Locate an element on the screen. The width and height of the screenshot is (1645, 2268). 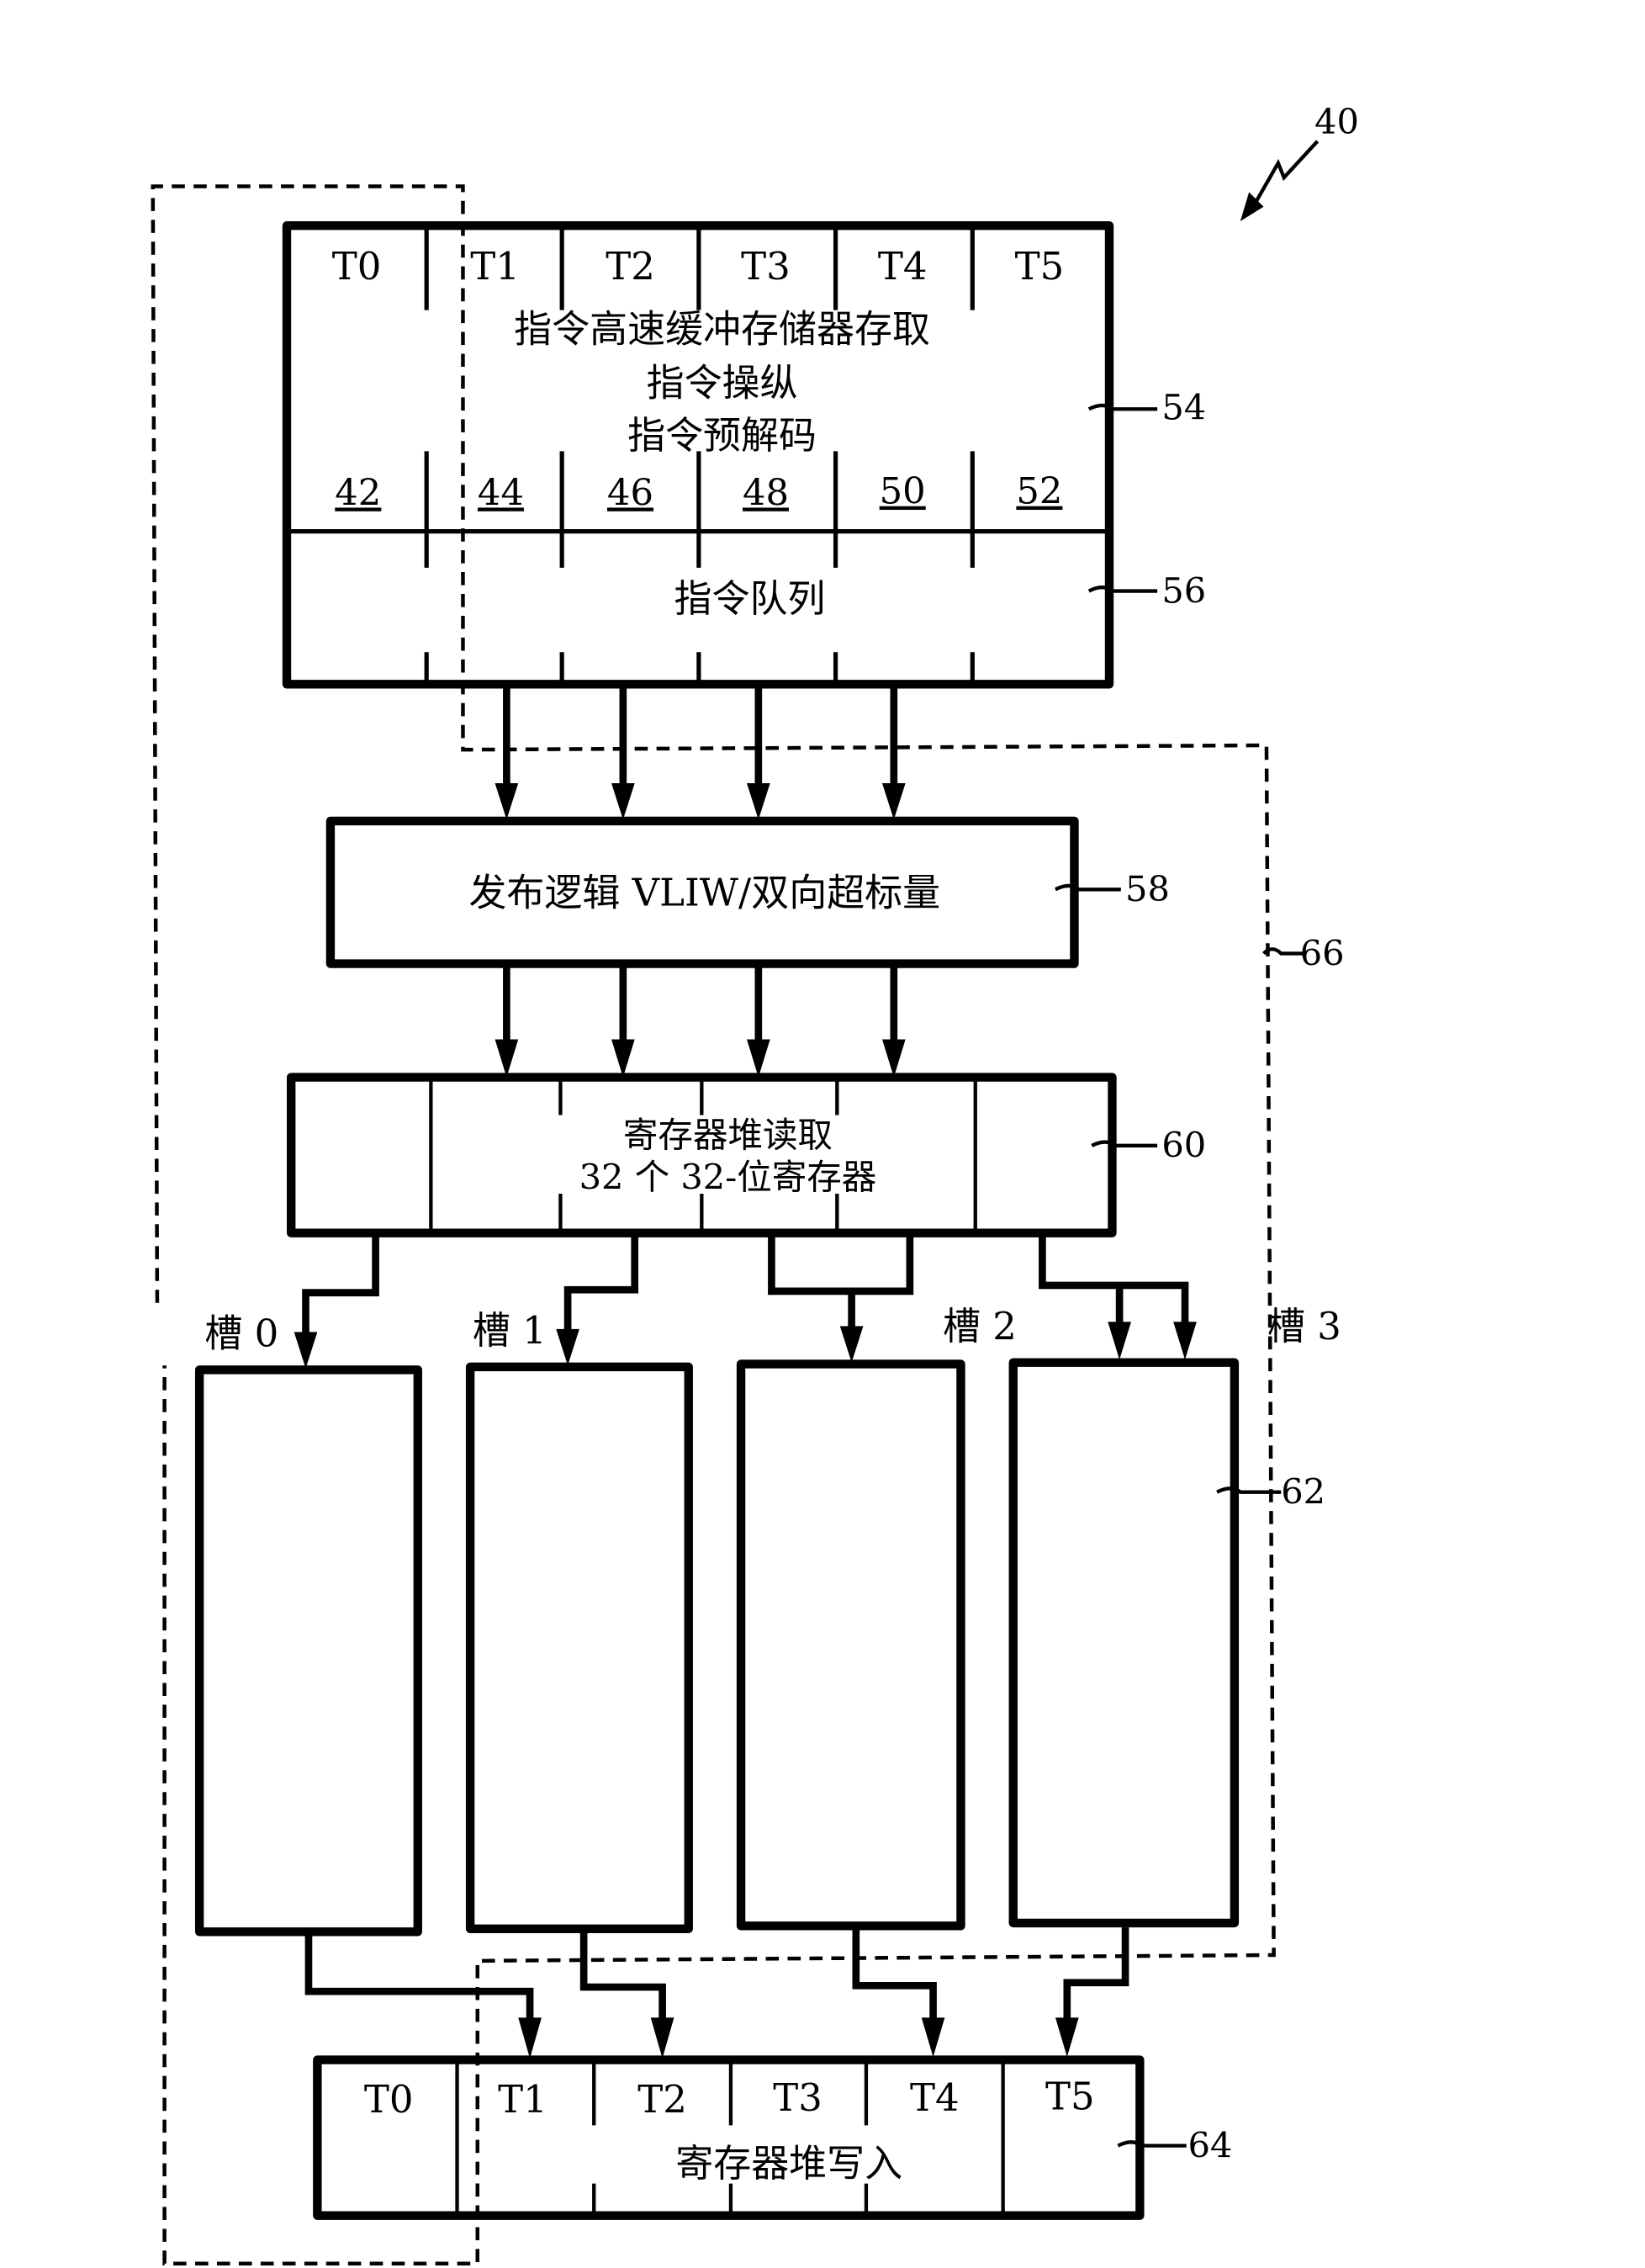
write-thread-t0: T0 is located at coordinates (389, 2099).